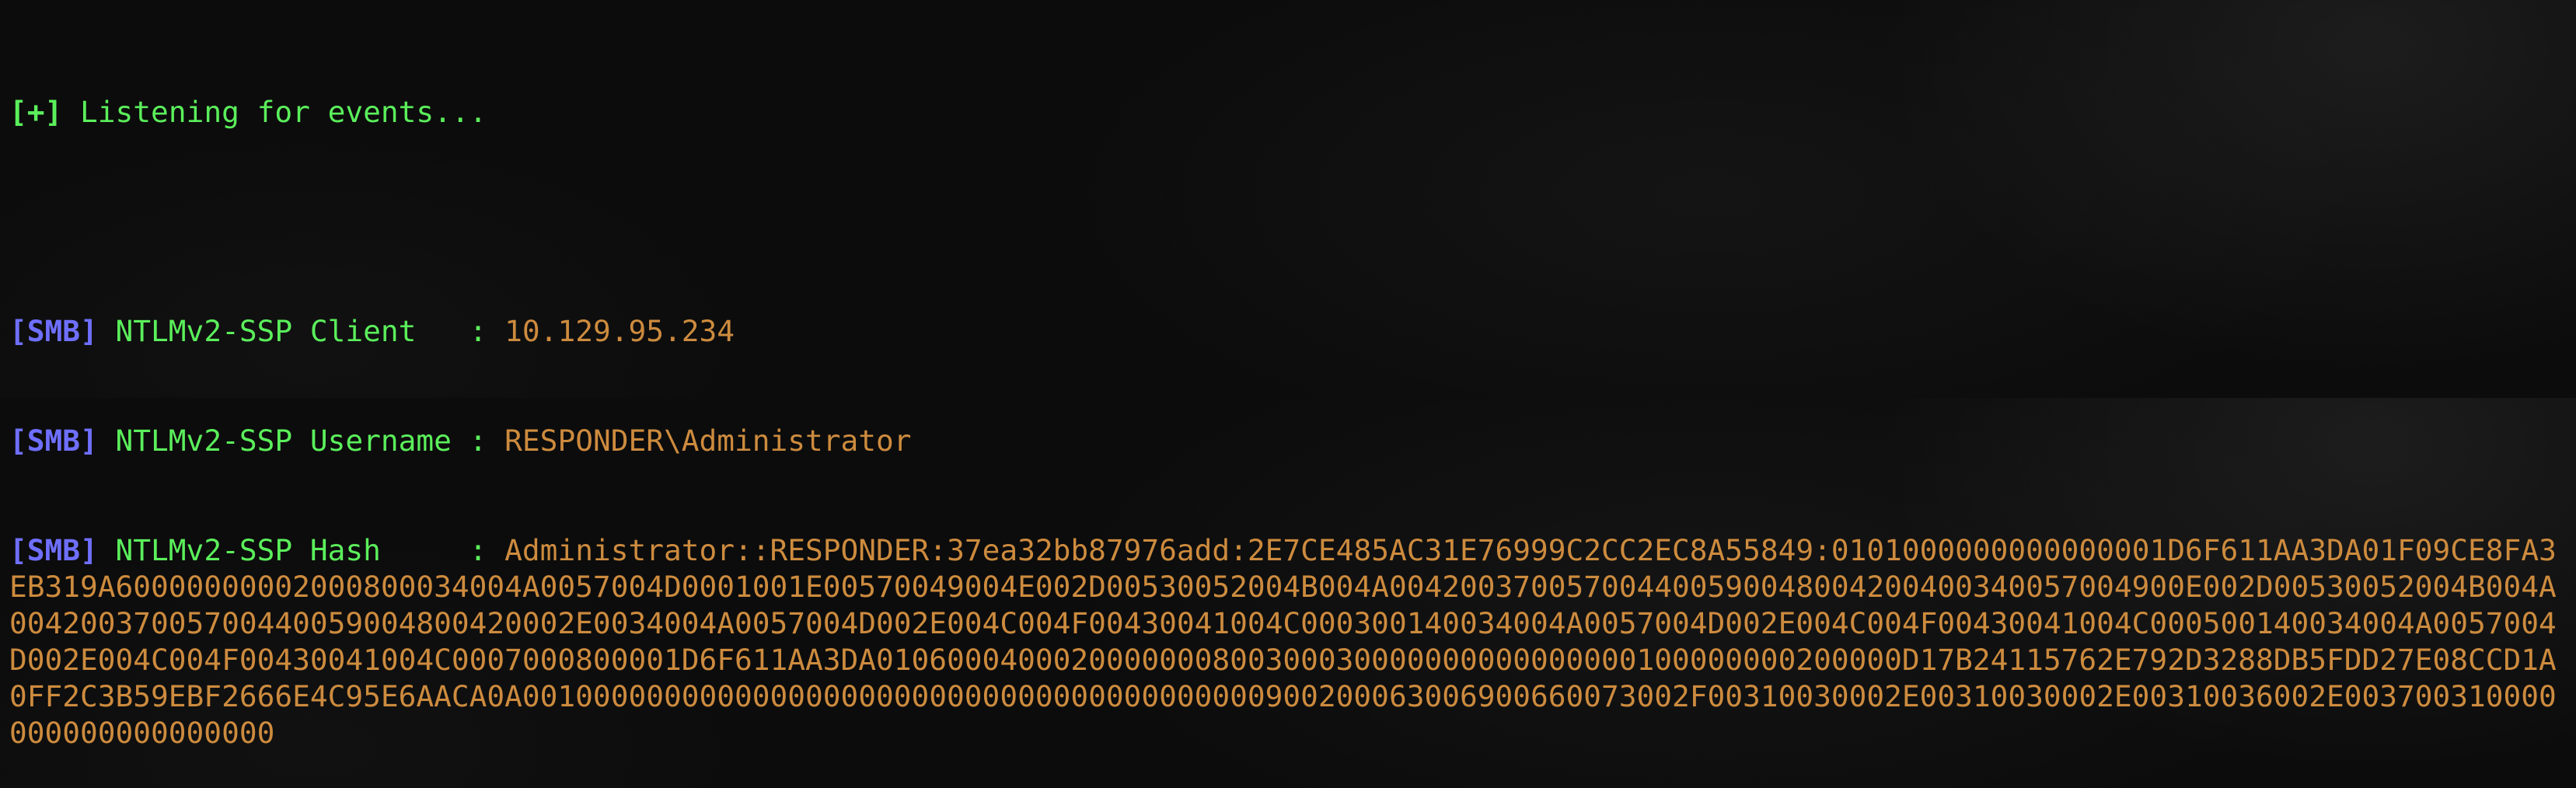  I want to click on event-line-client: [SMB] NTLMv2-SSP Client : 10.129.95.234, so click(1288, 331).